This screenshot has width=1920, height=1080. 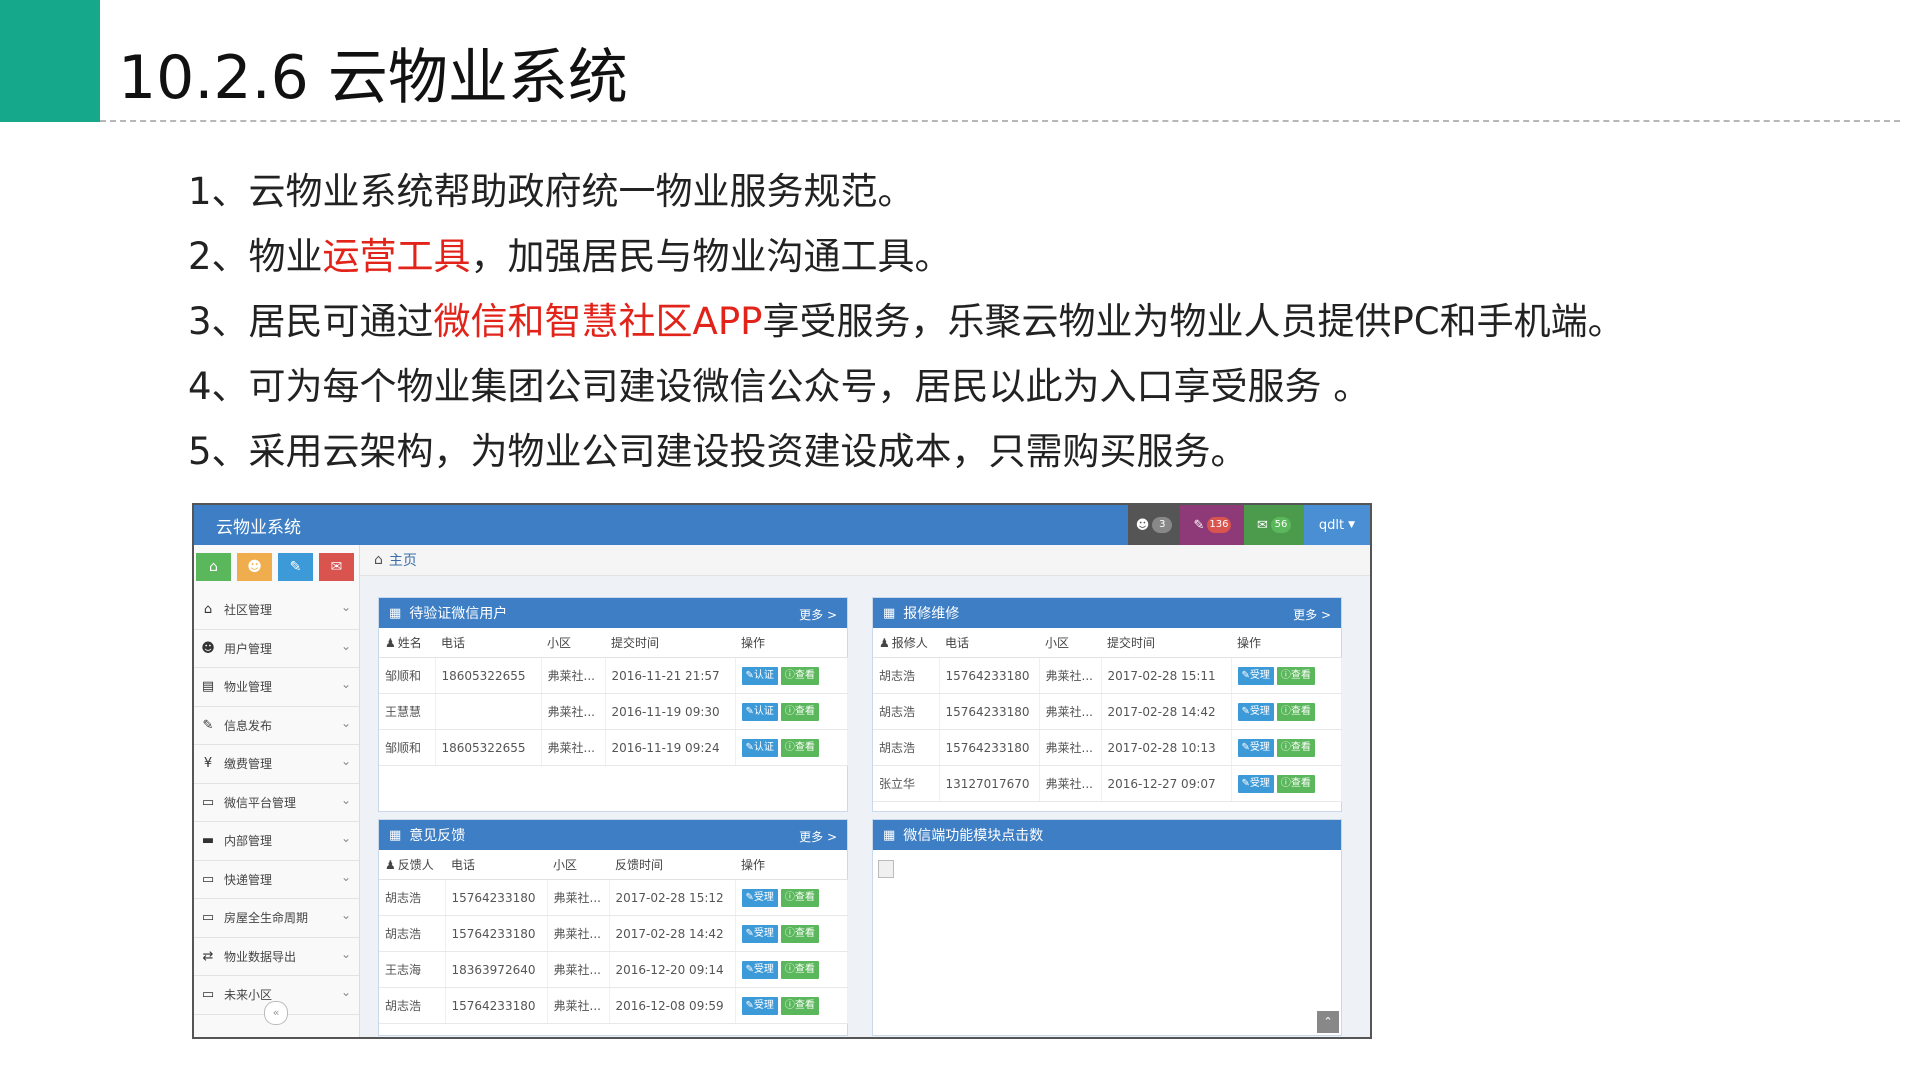 I want to click on column-header: ♟ 反馈人, so click(x=412, y=865).